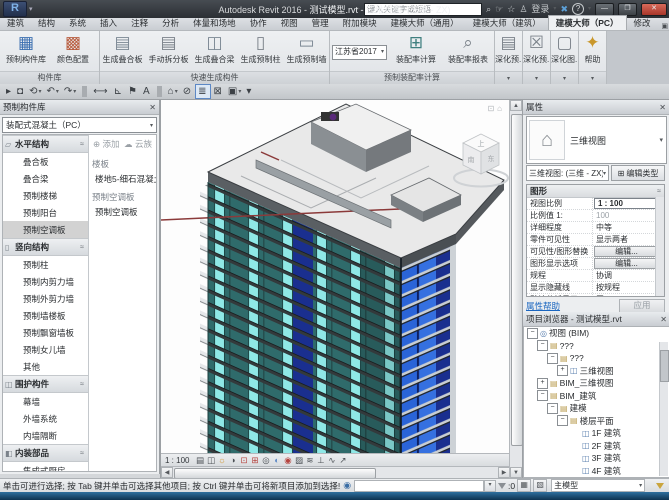 The image size is (669, 500). Describe the element at coordinates (139, 23) in the screenshot. I see `ribbon-tab: 注释` at that location.